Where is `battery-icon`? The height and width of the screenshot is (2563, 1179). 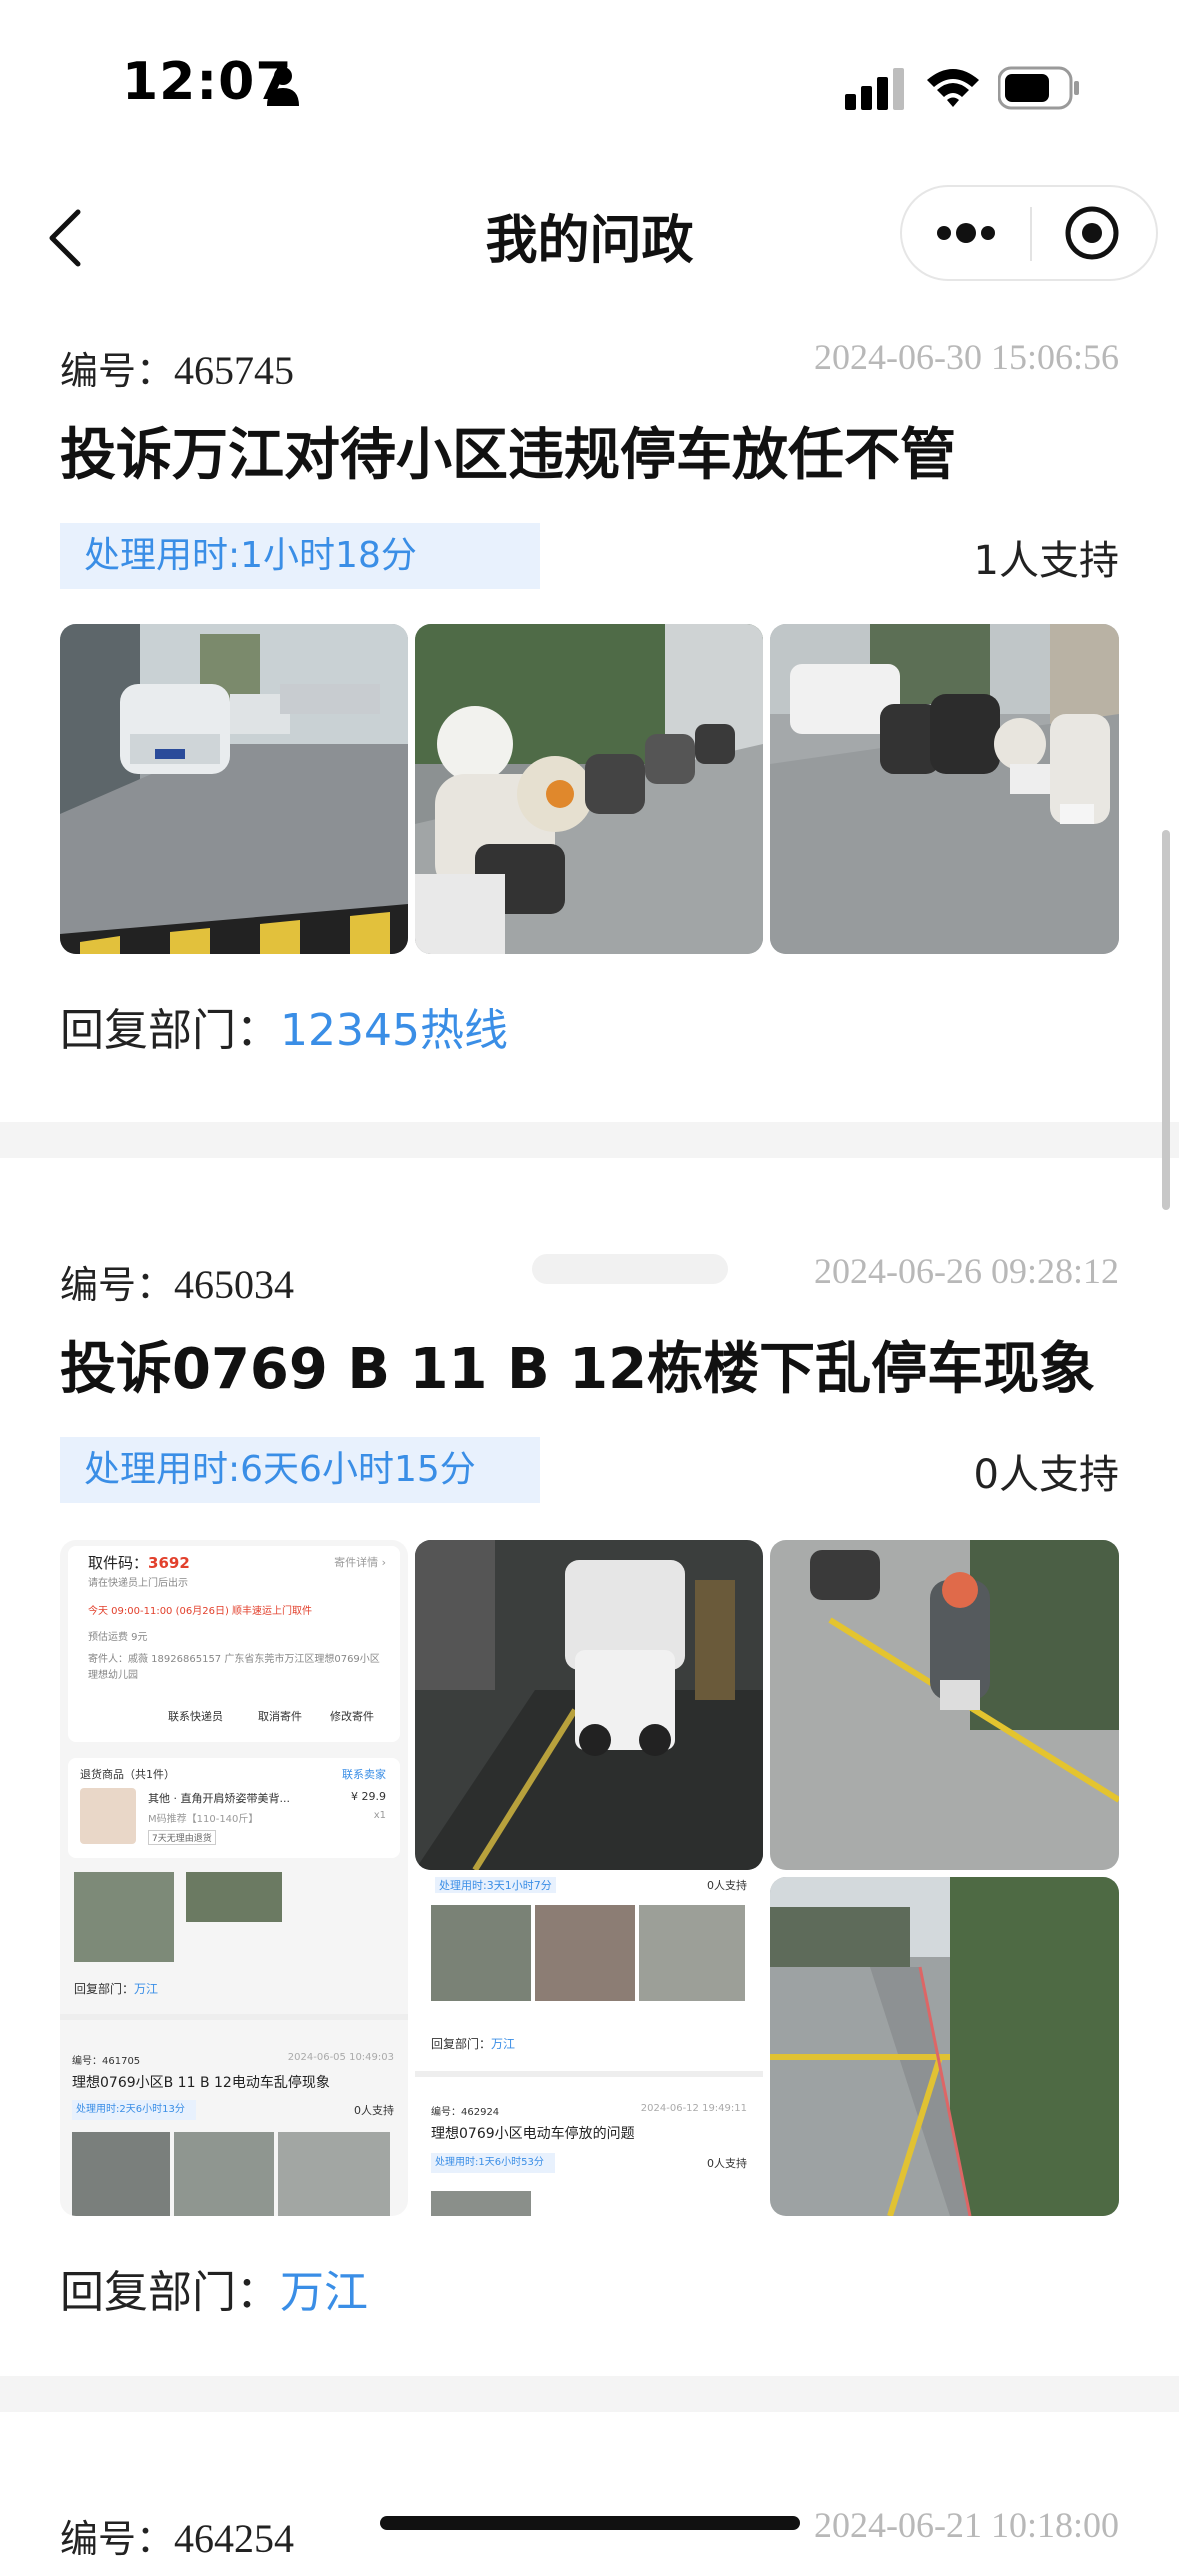 battery-icon is located at coordinates (1038, 88).